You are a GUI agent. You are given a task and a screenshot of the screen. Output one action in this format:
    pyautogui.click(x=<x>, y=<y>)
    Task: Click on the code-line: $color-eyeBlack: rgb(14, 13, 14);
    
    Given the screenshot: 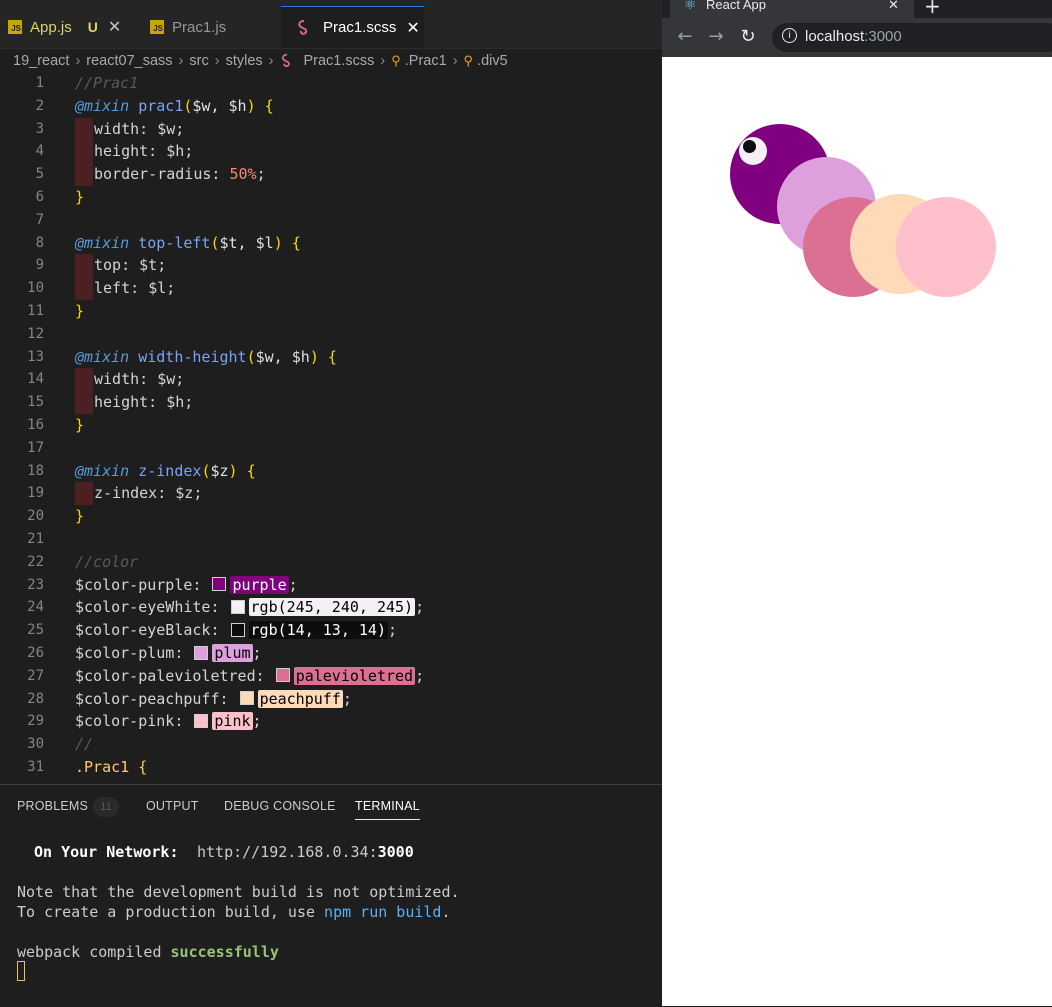 What is the action you would take?
    pyautogui.click(x=236, y=630)
    